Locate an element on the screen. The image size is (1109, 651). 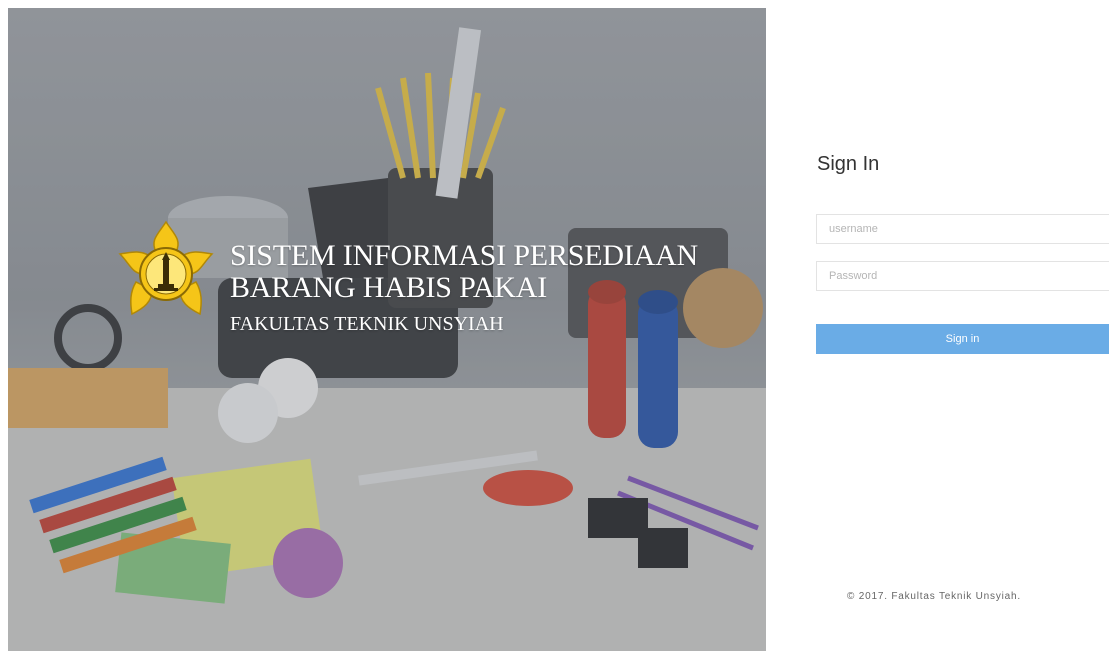
password-input is located at coordinates (962, 276).